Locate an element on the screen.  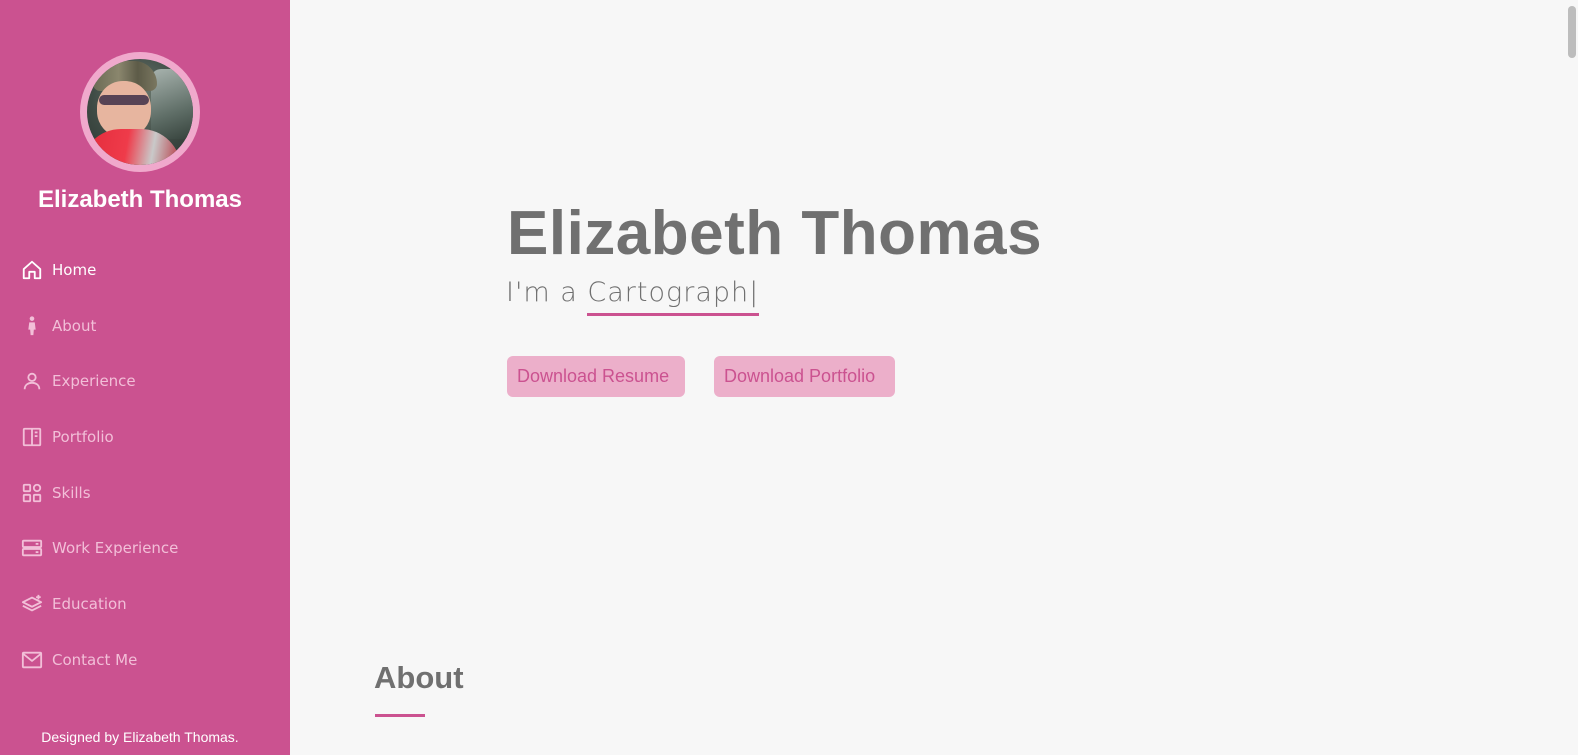
avatar is located at coordinates (140, 112).